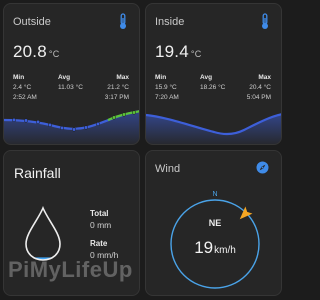 The height and width of the screenshot is (300, 320). I want to click on outside-title: Outside, so click(32, 22).